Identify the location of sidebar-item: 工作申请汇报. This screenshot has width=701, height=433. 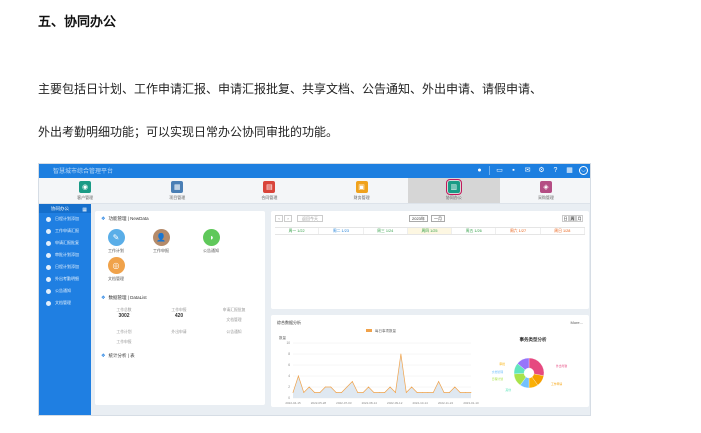
(65, 231).